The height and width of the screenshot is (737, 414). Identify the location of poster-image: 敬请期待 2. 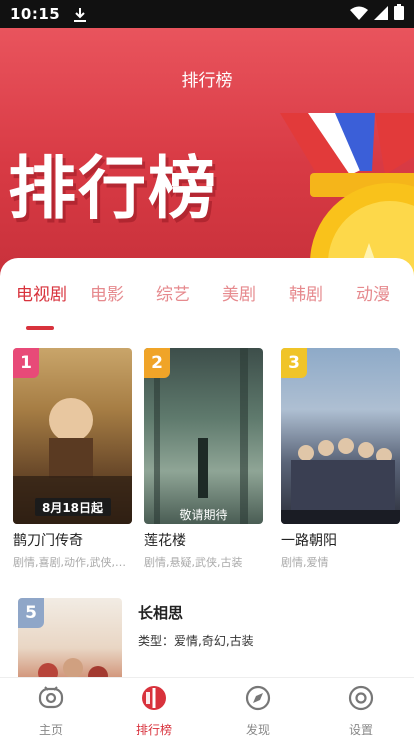
(203, 436).